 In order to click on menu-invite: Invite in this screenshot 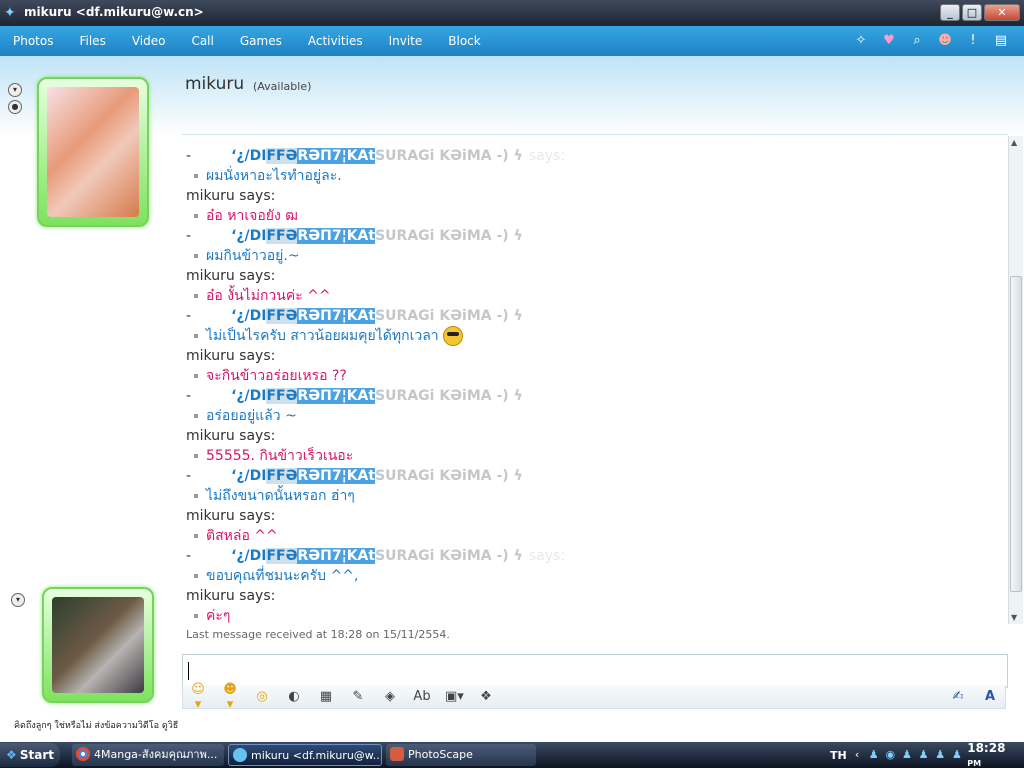, I will do `click(406, 41)`.